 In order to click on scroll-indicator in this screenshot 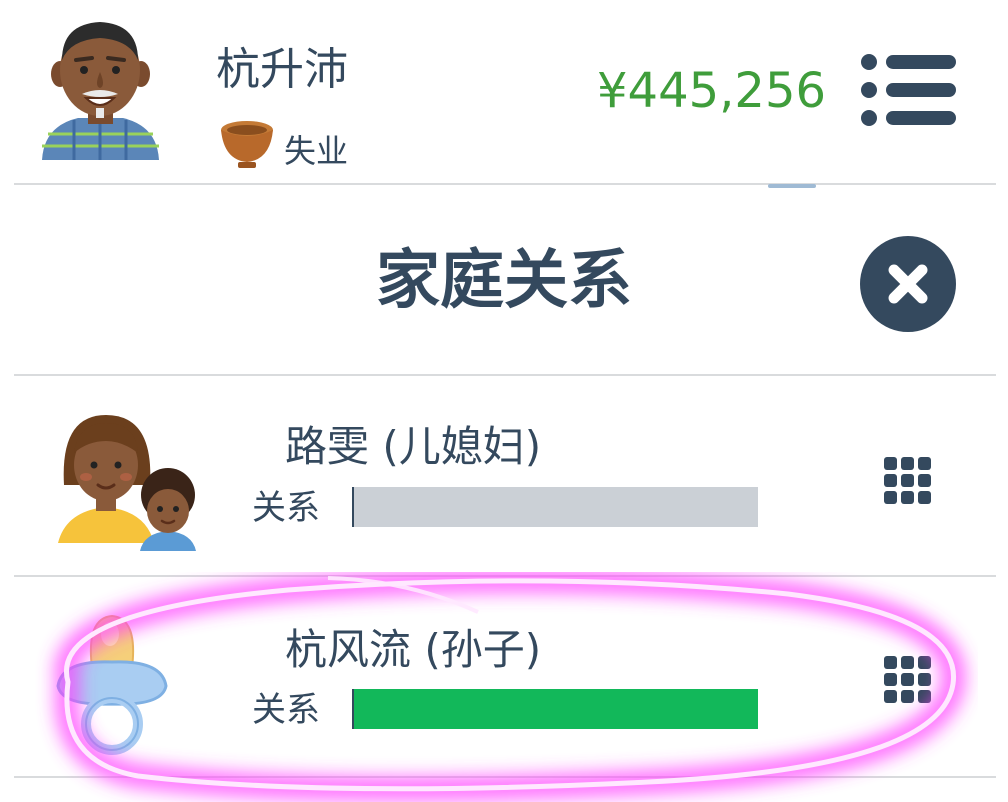, I will do `click(792, 186)`.